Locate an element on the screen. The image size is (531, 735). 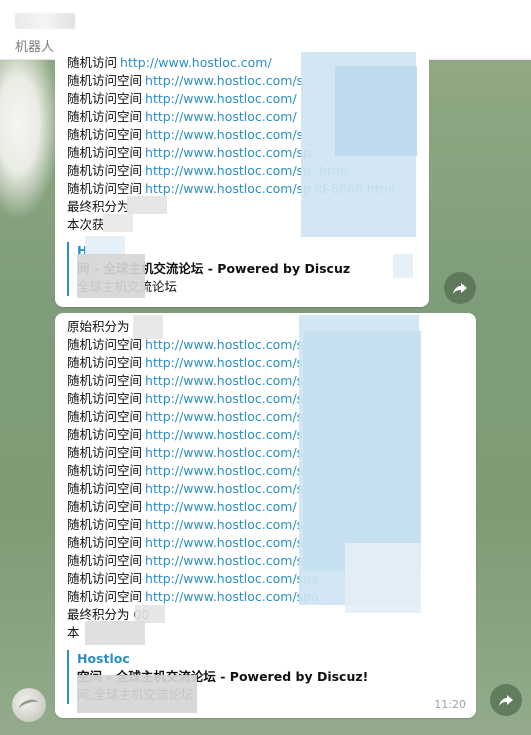
random-visit-label: 随机访问 is located at coordinates (92, 62).